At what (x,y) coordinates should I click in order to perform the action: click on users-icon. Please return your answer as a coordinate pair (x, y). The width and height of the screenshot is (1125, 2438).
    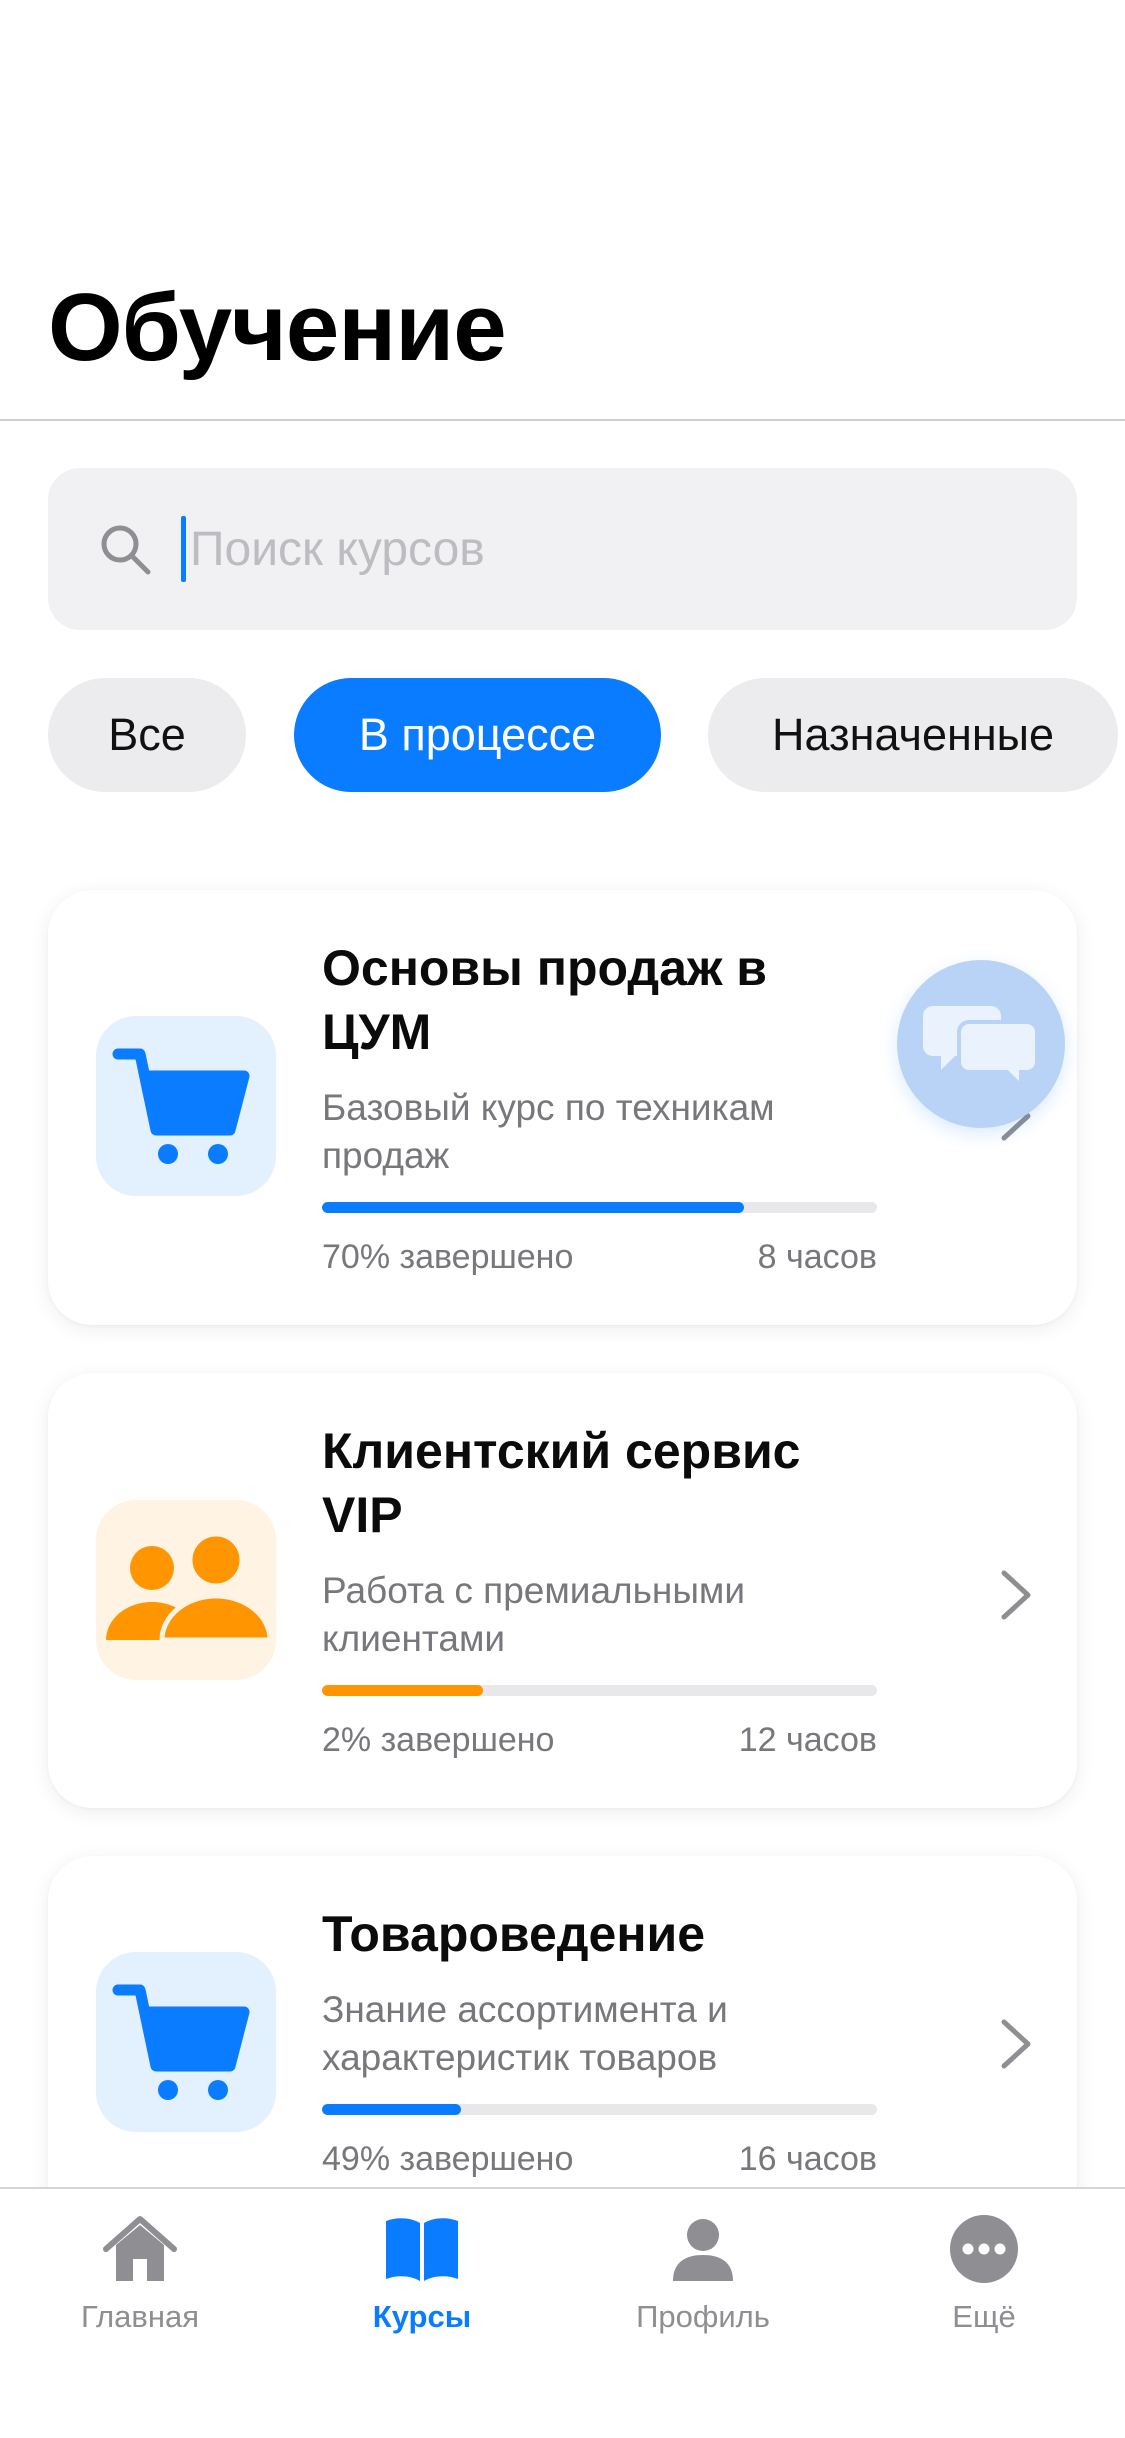
    Looking at the image, I should click on (186, 1590).